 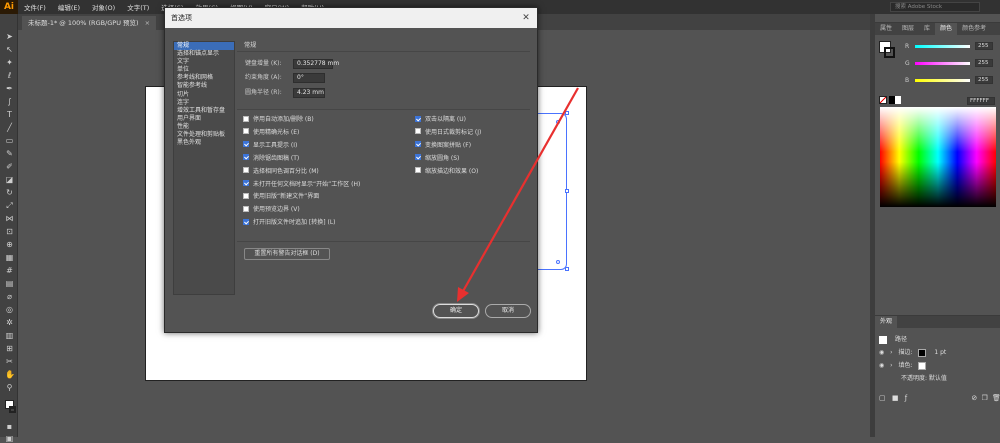 I want to click on close-icon: ✕, so click(x=526, y=18).